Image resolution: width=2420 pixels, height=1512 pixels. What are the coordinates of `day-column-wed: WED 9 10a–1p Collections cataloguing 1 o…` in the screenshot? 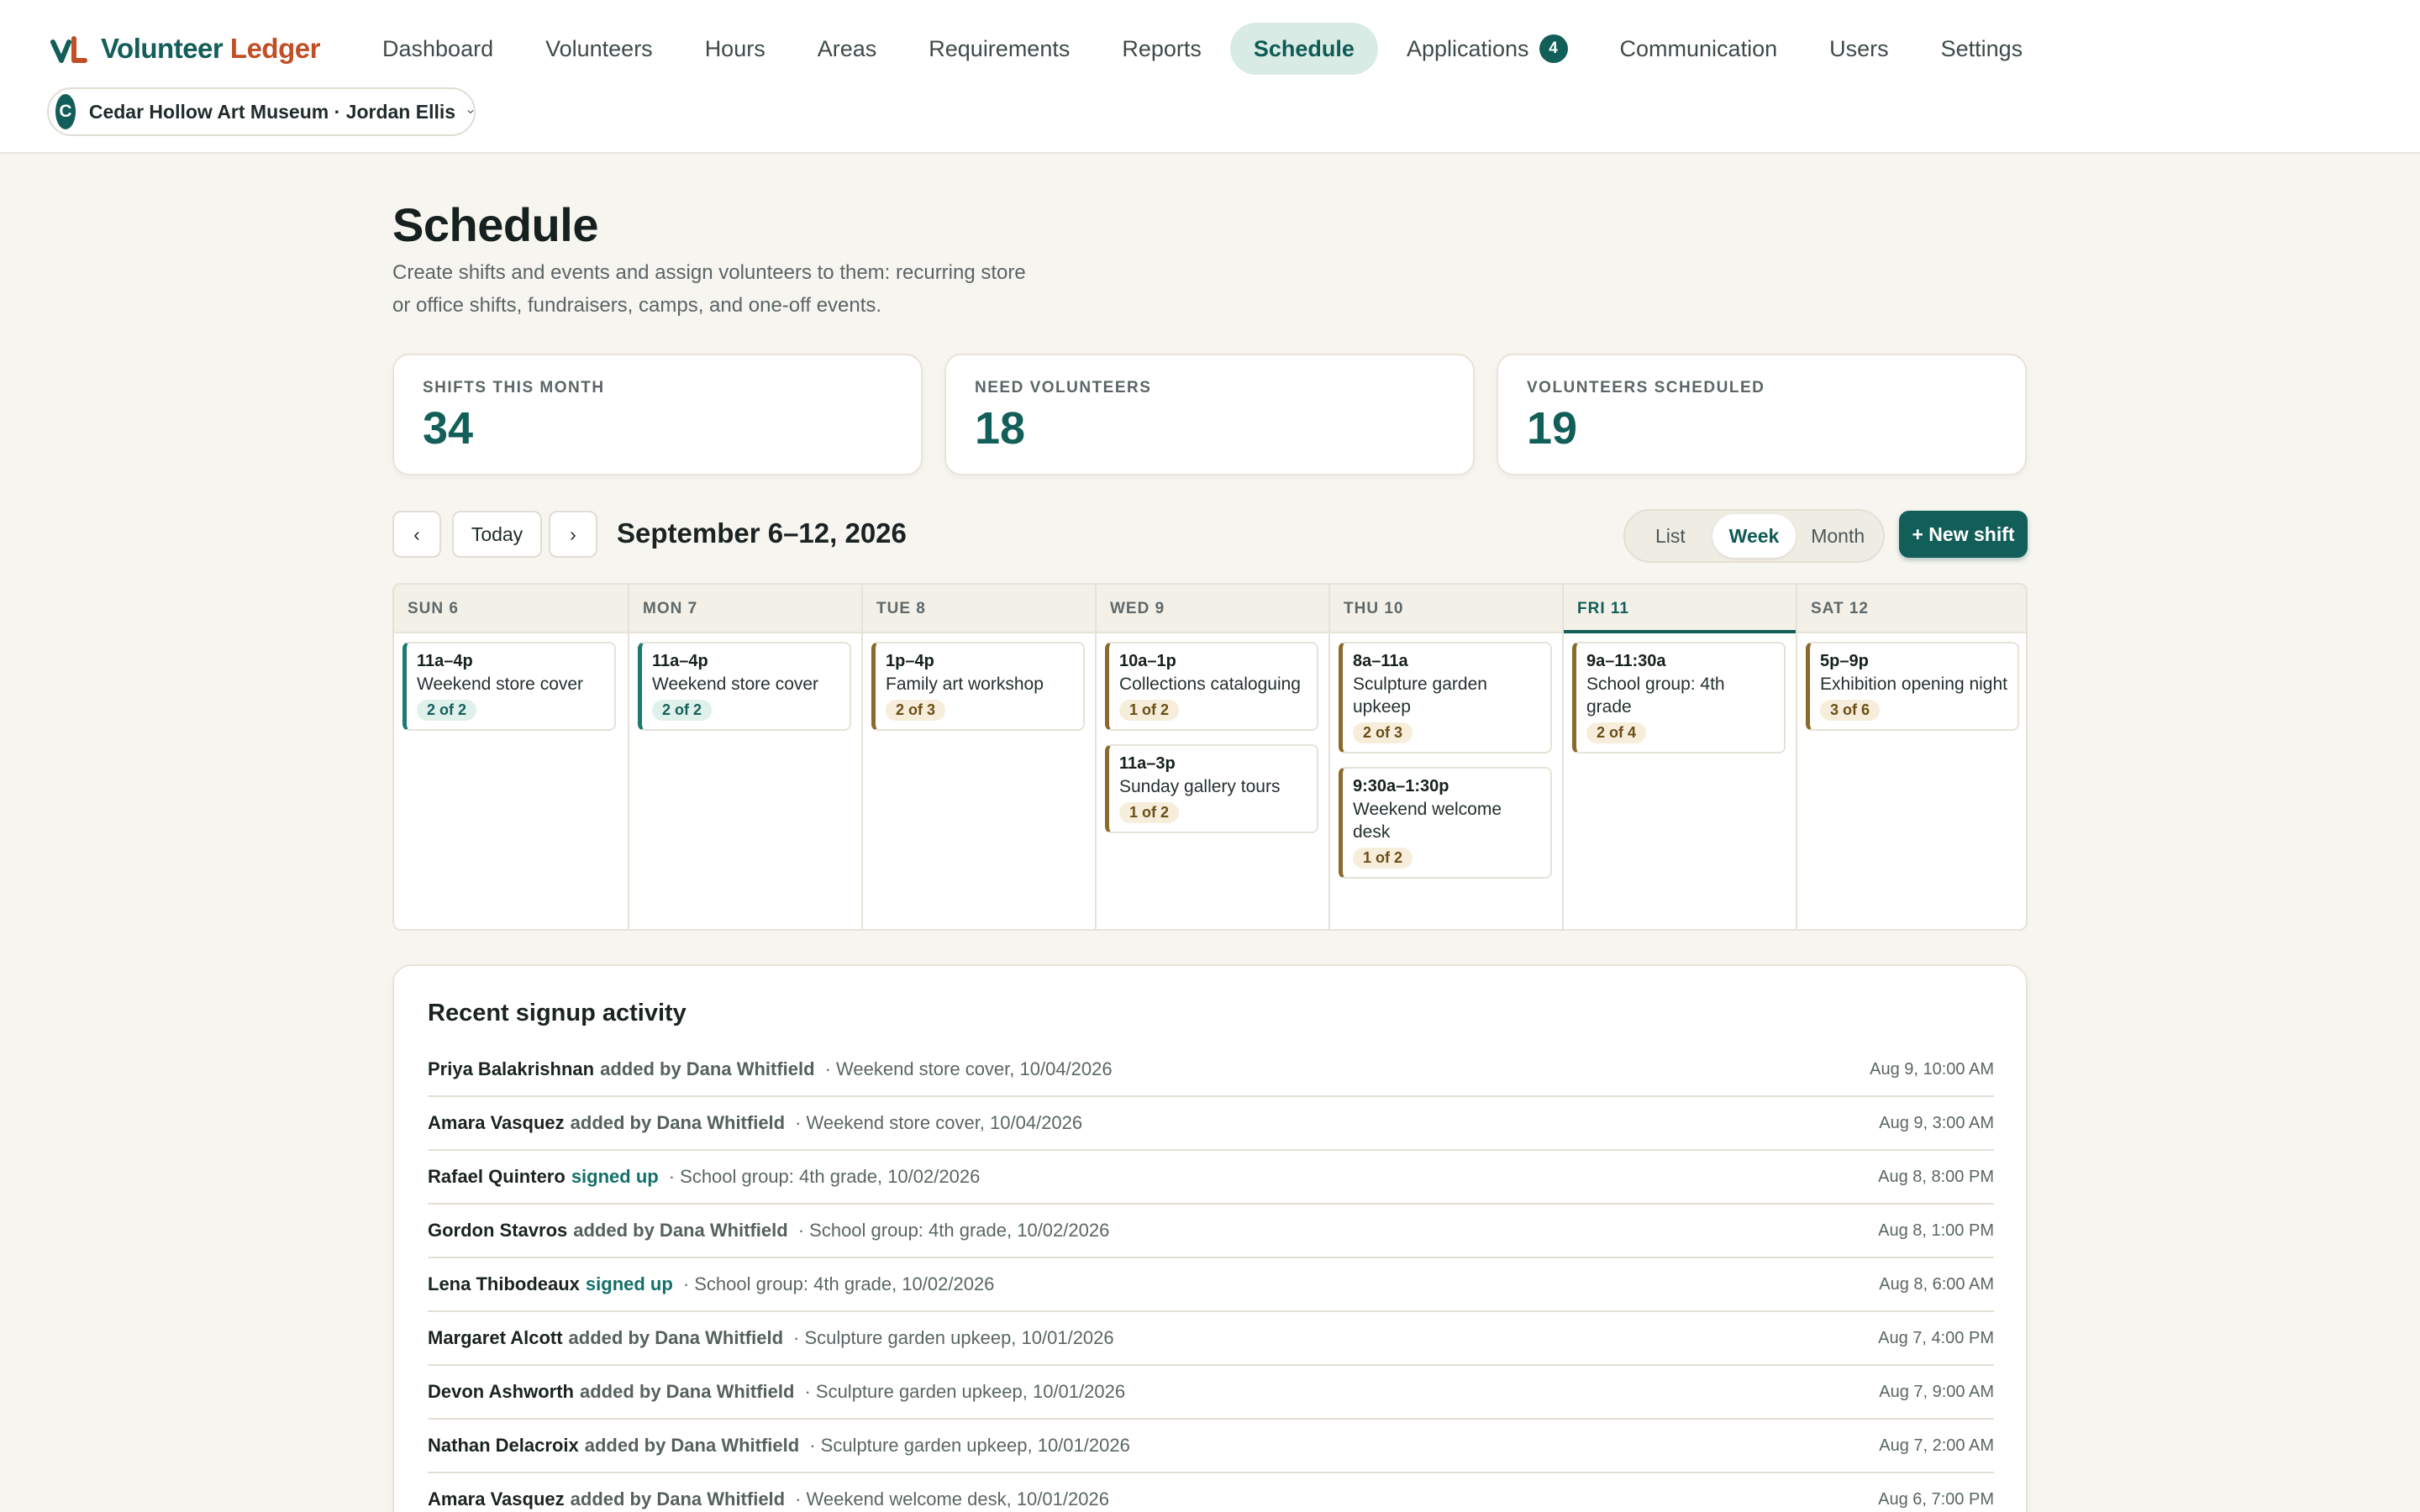 It's located at (1211, 757).